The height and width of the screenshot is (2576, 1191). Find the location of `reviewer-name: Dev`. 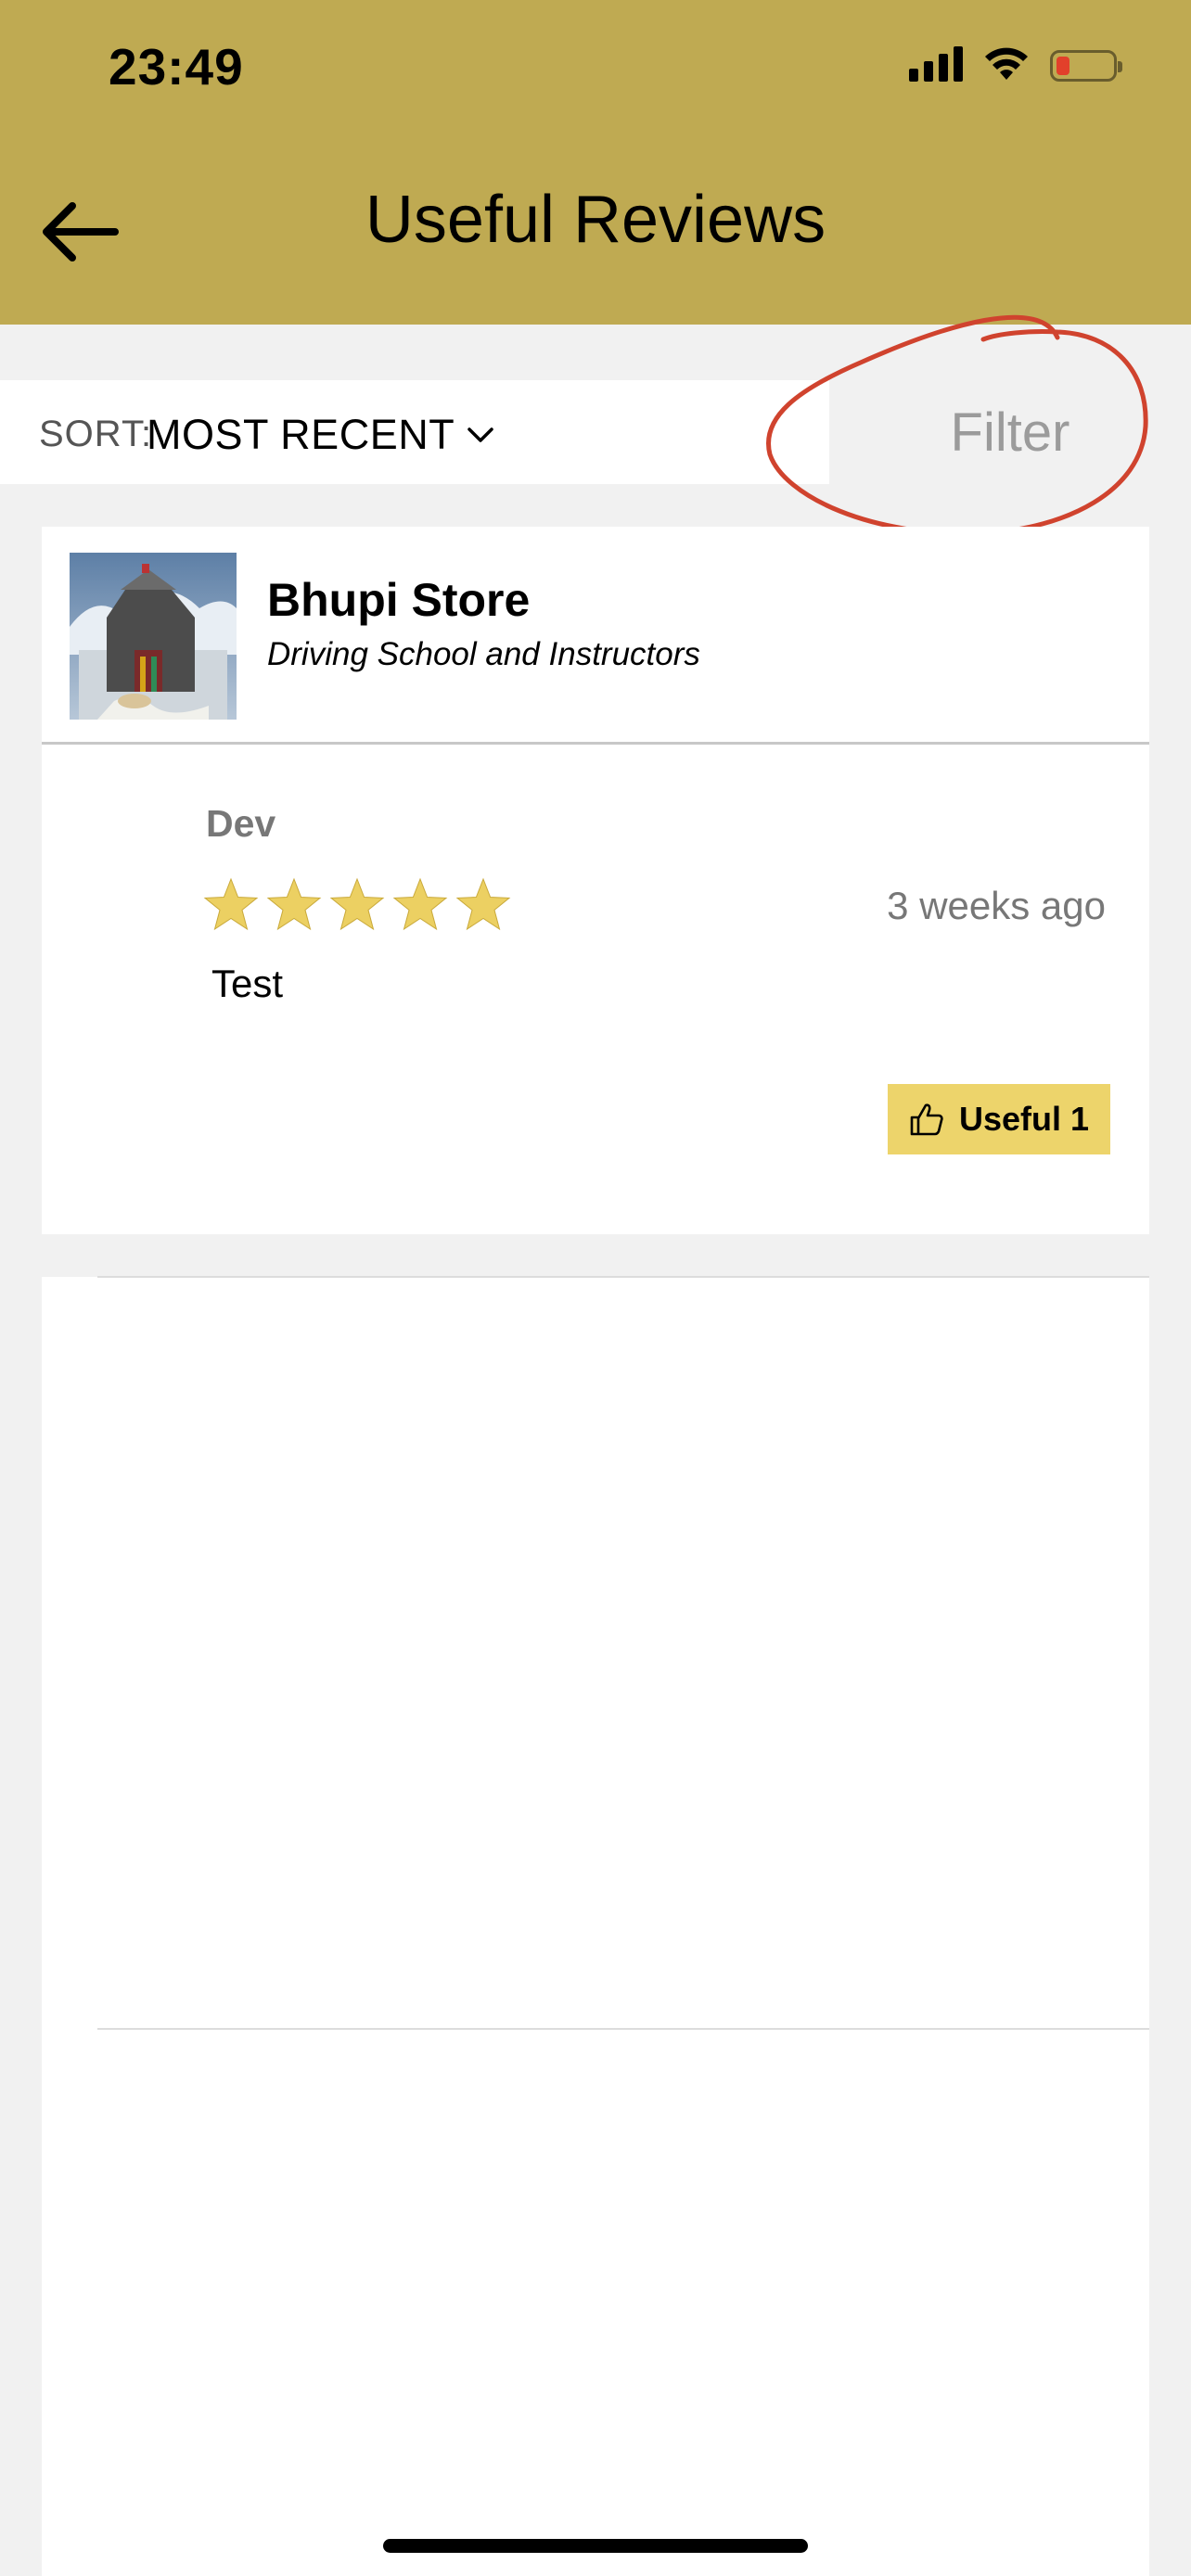

reviewer-name: Dev is located at coordinates (241, 823).